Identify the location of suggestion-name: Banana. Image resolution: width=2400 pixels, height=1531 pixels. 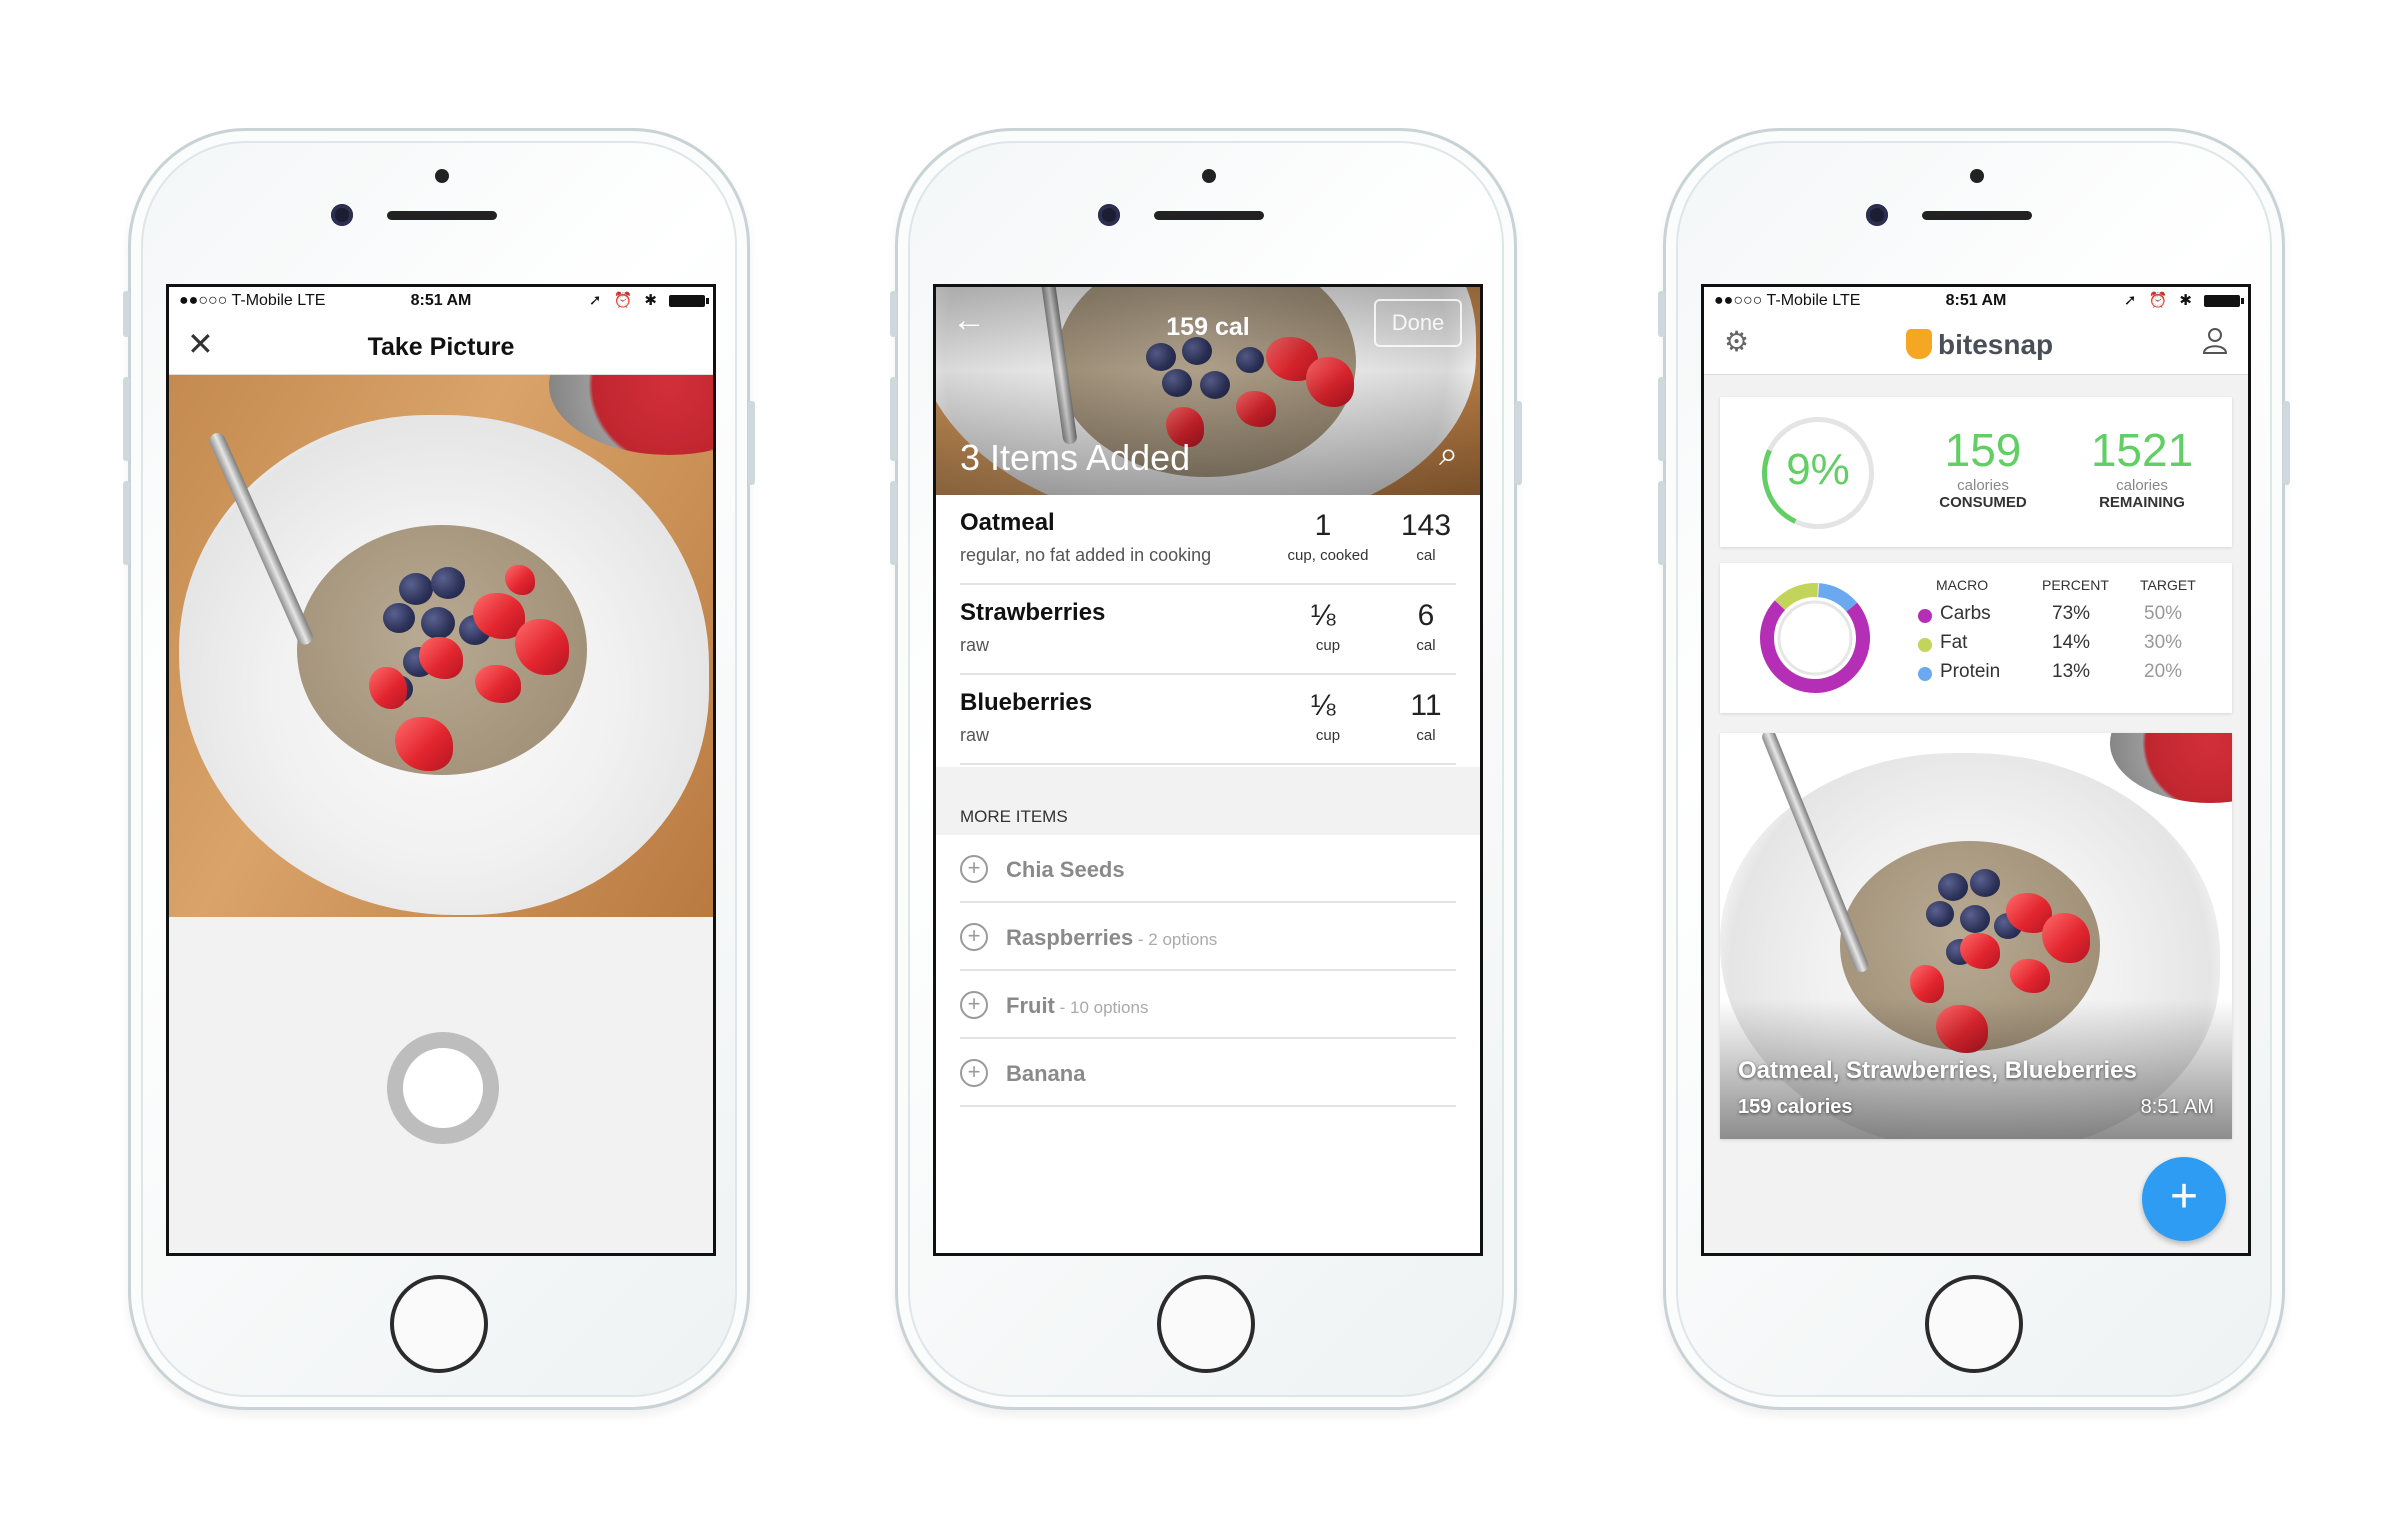
(1046, 1073).